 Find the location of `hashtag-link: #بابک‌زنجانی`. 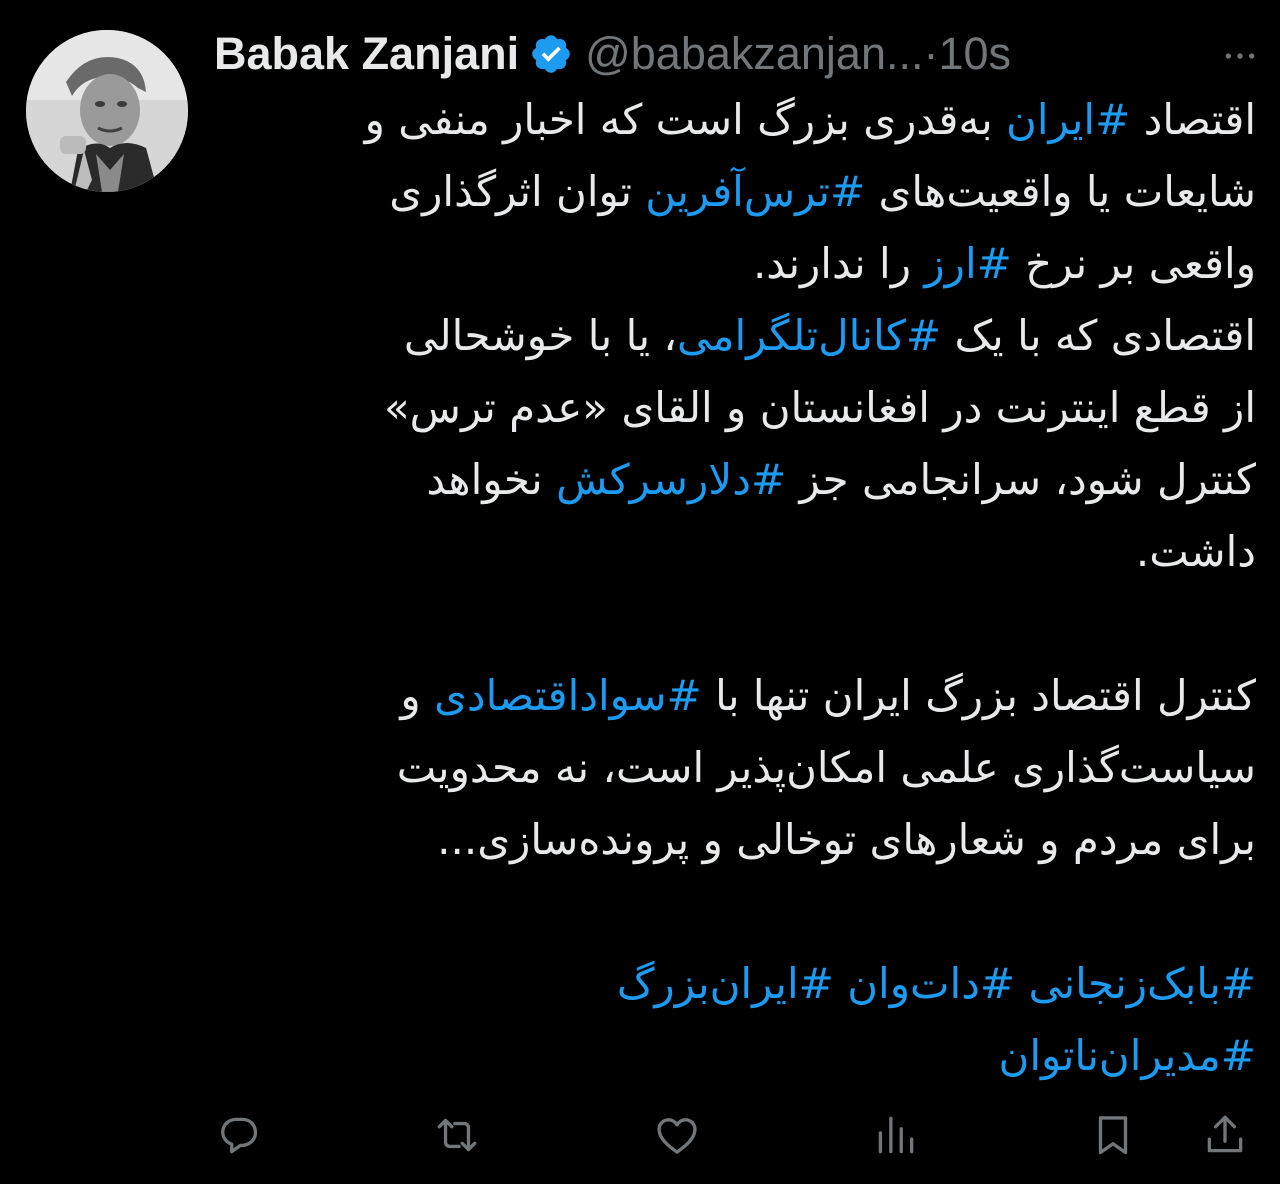

hashtag-link: #بابک‌زنجانی is located at coordinates (1142, 983).